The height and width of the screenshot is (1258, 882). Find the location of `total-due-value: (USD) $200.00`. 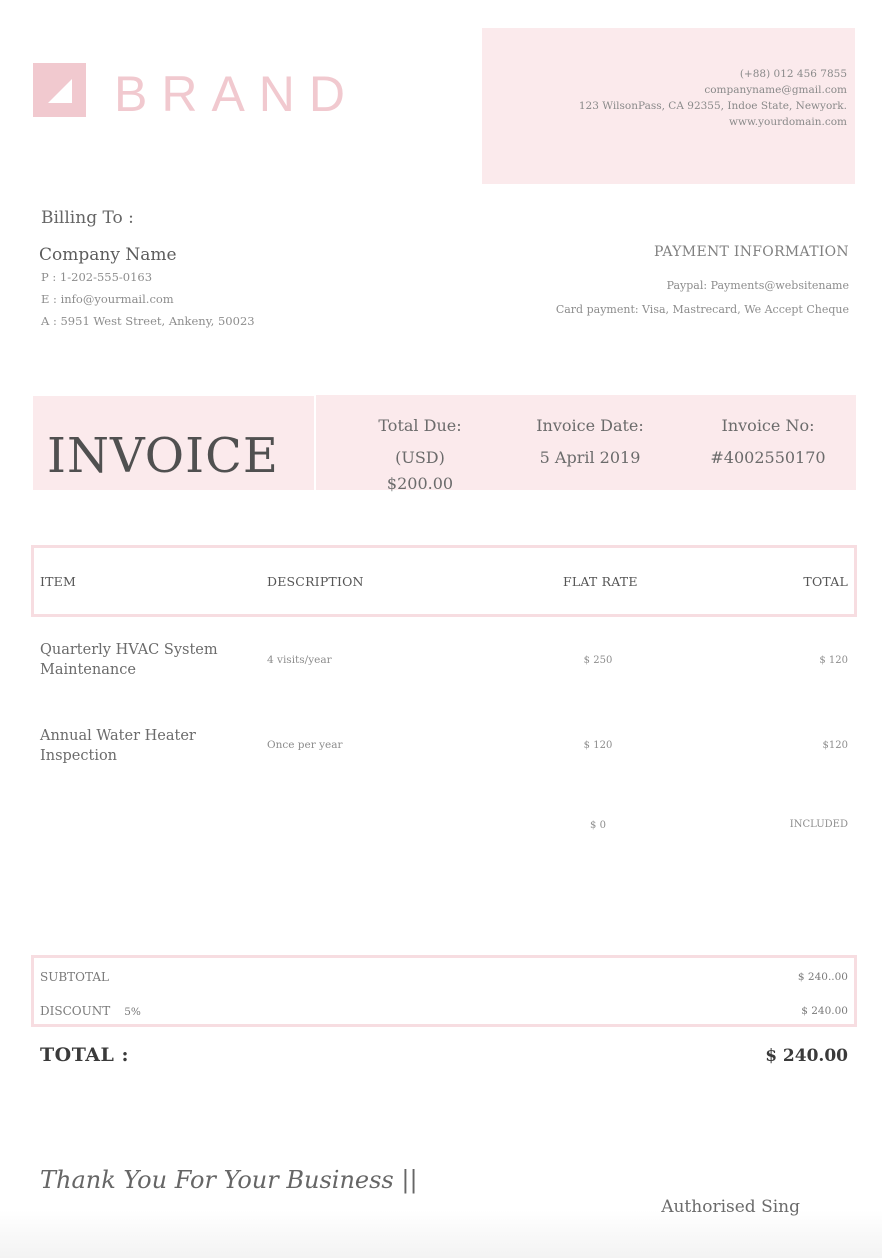

total-due-value: (USD) $200.00 is located at coordinates (420, 470).